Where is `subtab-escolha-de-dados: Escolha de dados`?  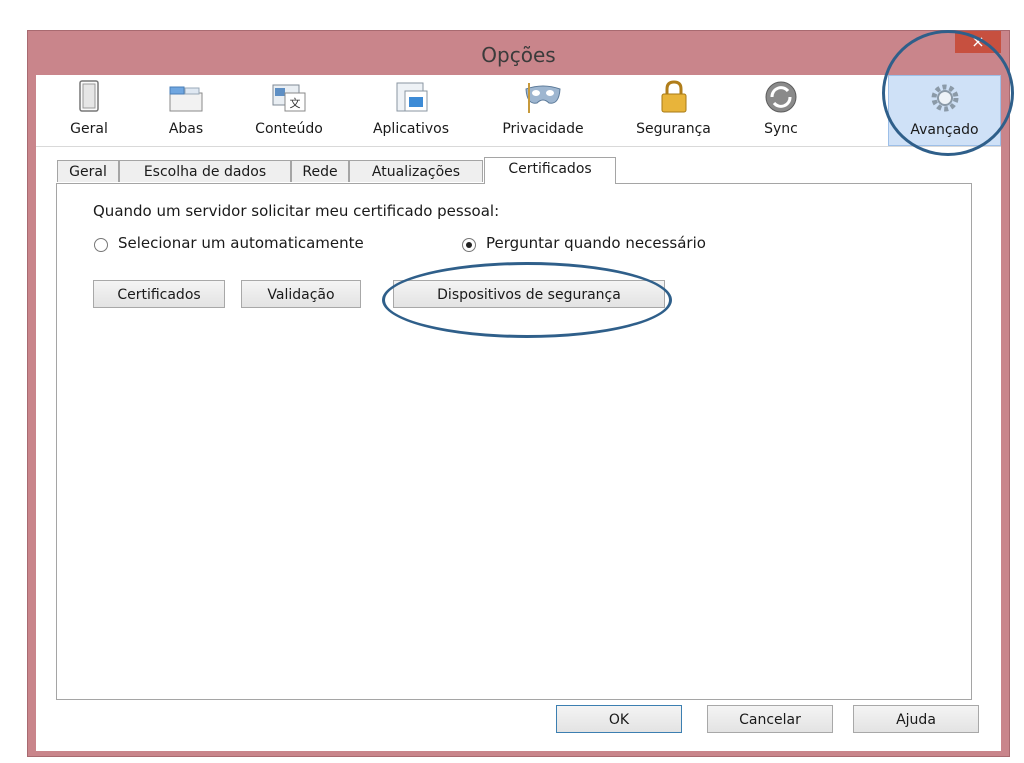 subtab-escolha-de-dados: Escolha de dados is located at coordinates (205, 171).